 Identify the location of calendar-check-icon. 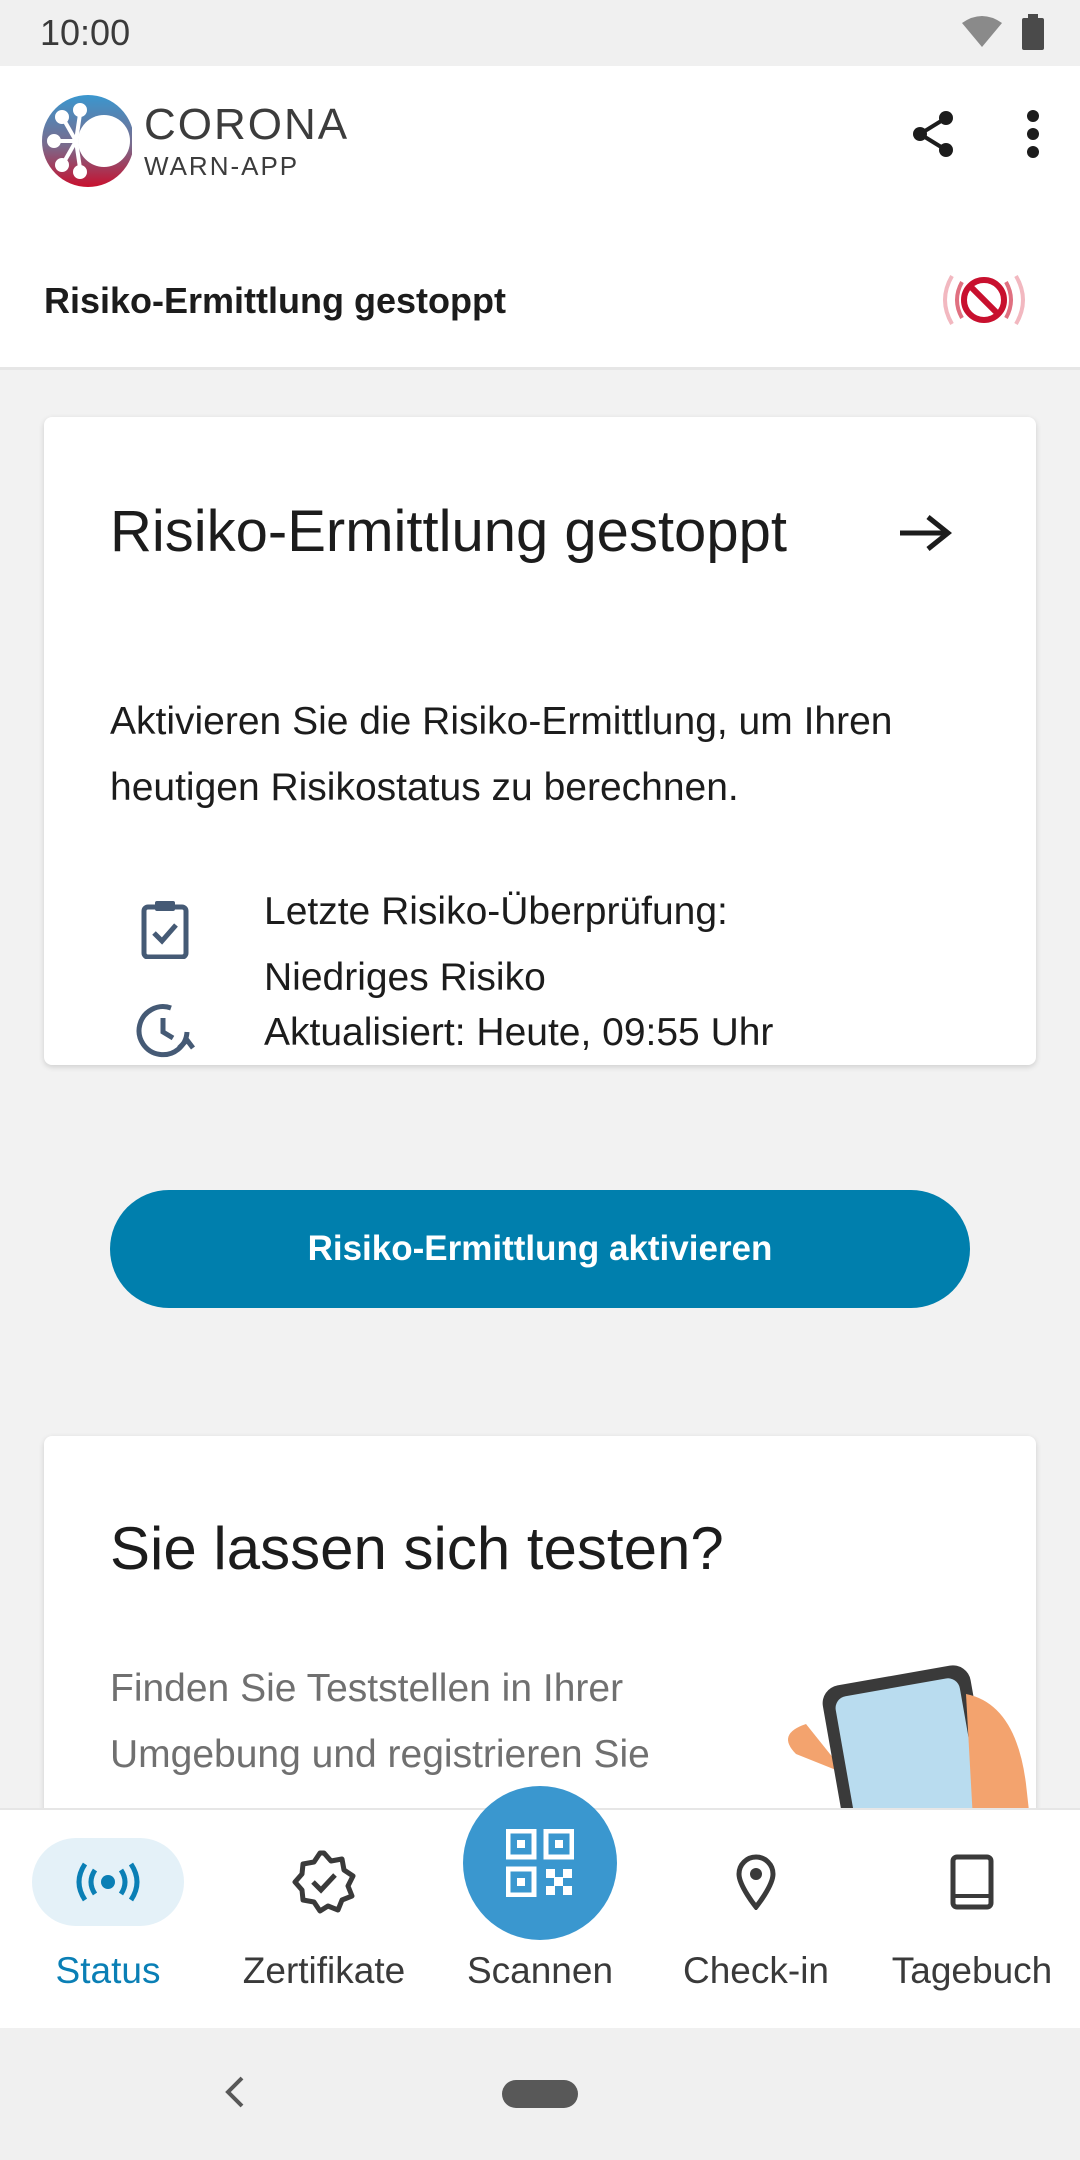
(165, 919).